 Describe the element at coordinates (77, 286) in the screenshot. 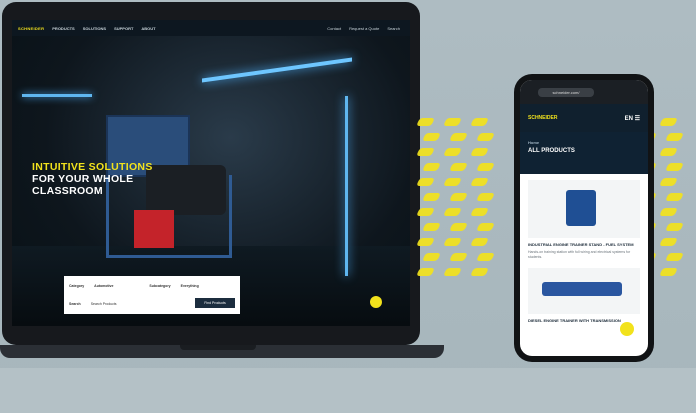

I see `category-label: Category` at that location.